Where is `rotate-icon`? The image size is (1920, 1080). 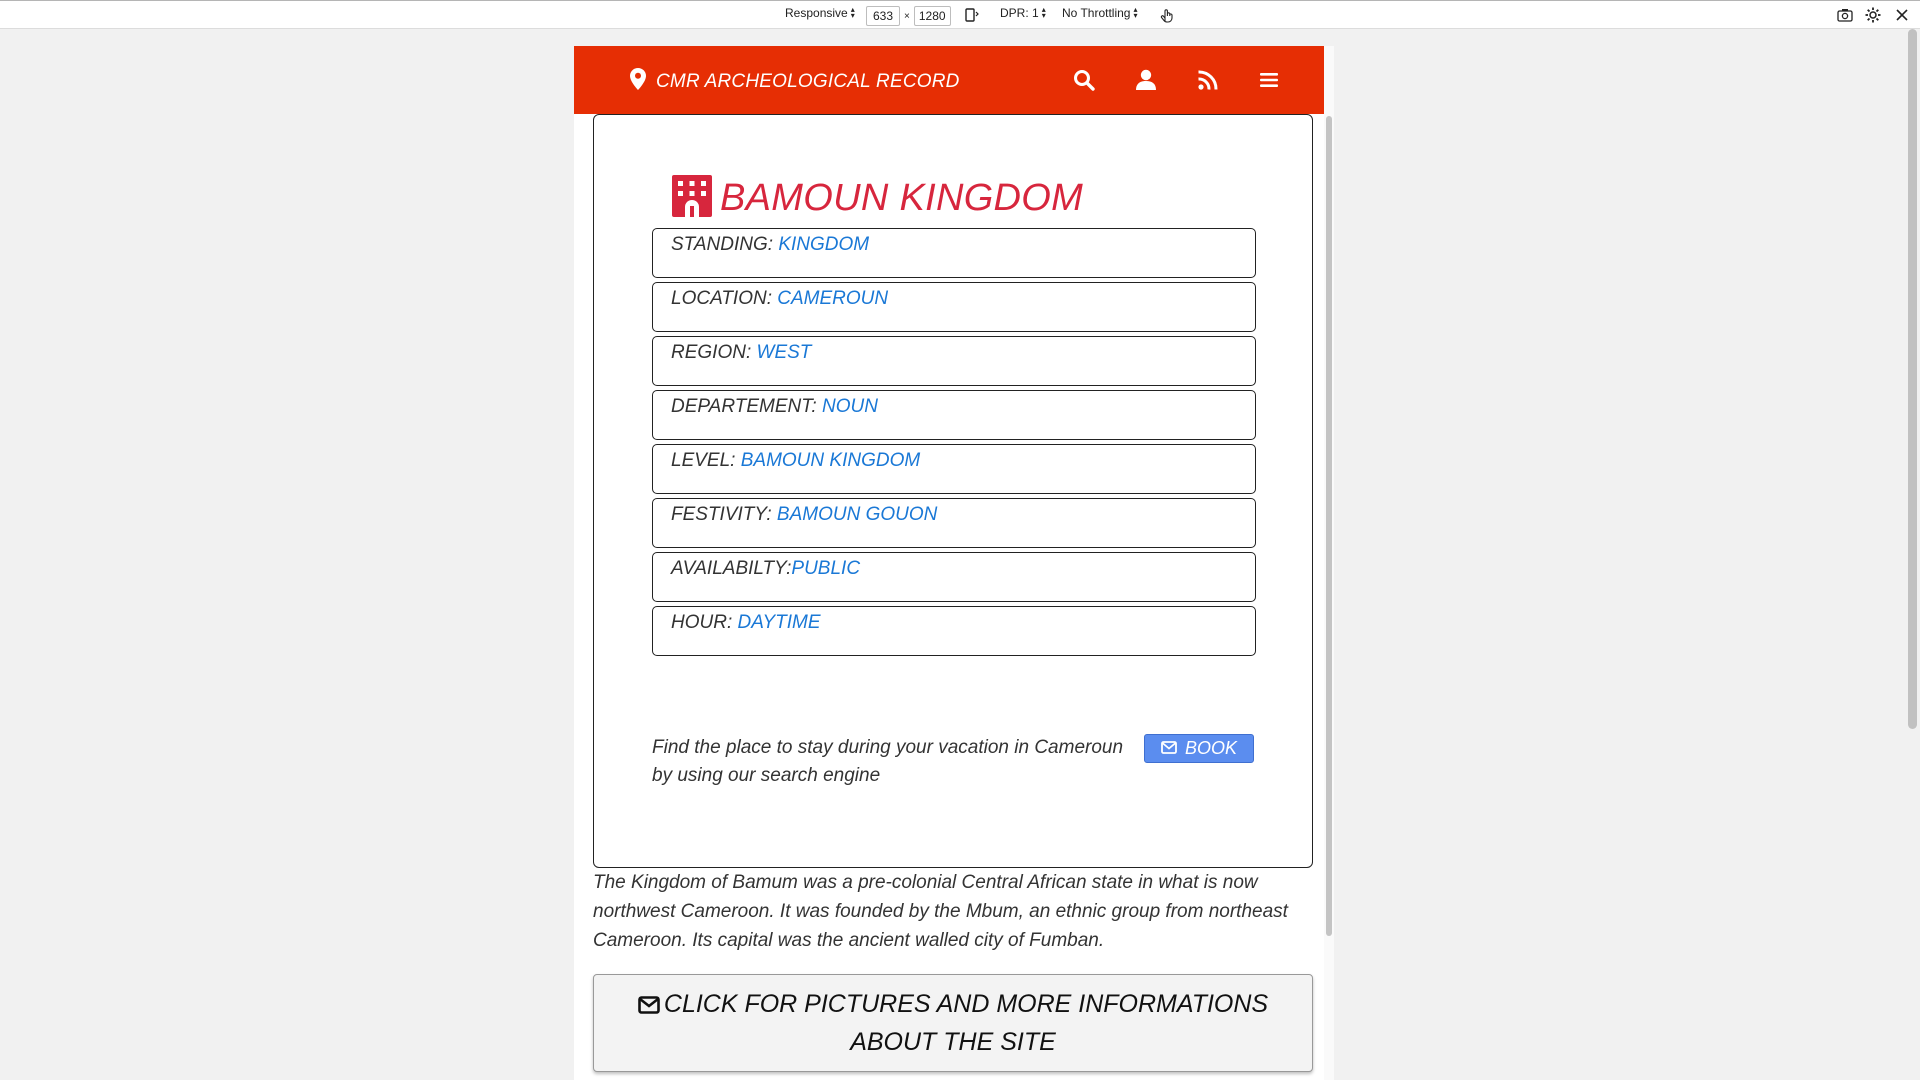 rotate-icon is located at coordinates (971, 15).